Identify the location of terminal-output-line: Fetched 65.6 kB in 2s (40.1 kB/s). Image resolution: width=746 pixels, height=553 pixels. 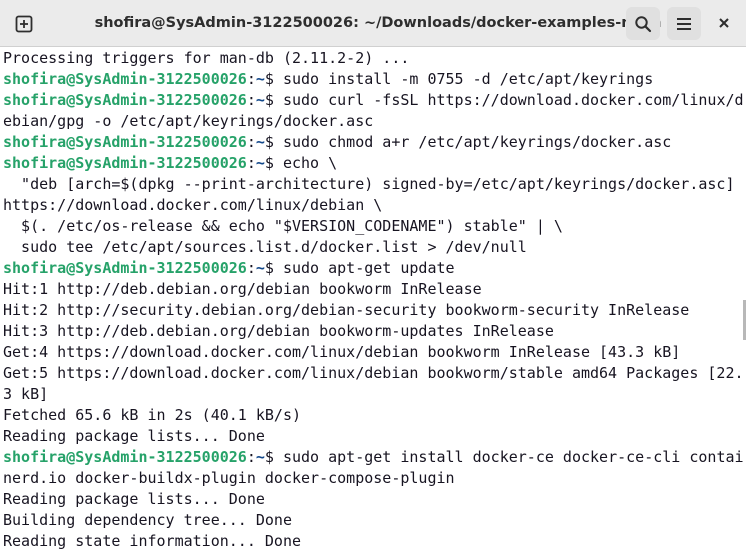
(152, 415).